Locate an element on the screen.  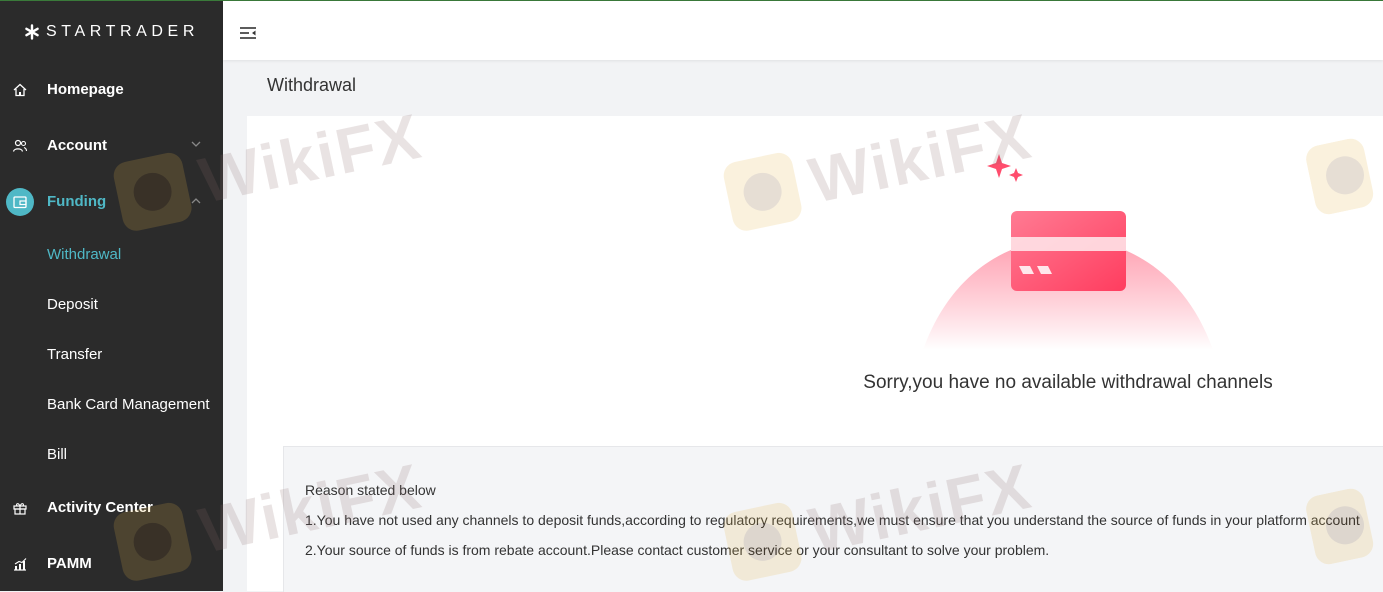
chevron-down-icon is located at coordinates (196, 144).